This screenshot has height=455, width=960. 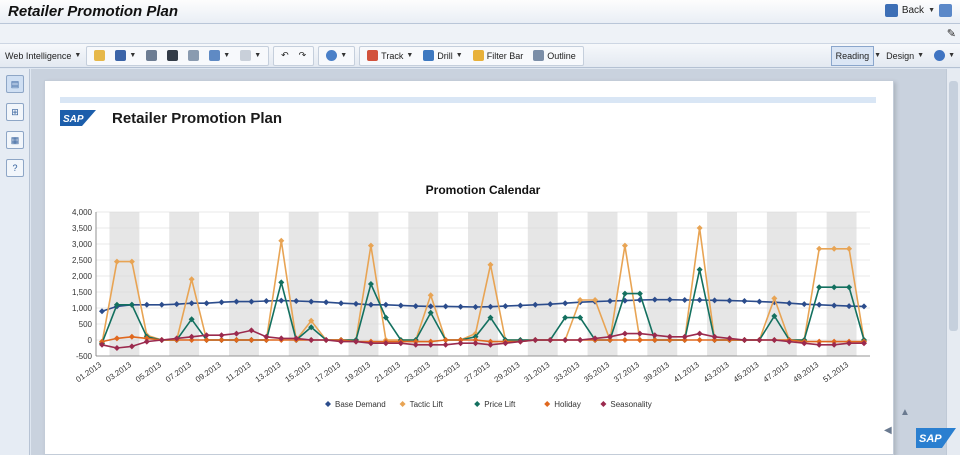 I want to click on window-menu-icon, so click(x=945, y=10).